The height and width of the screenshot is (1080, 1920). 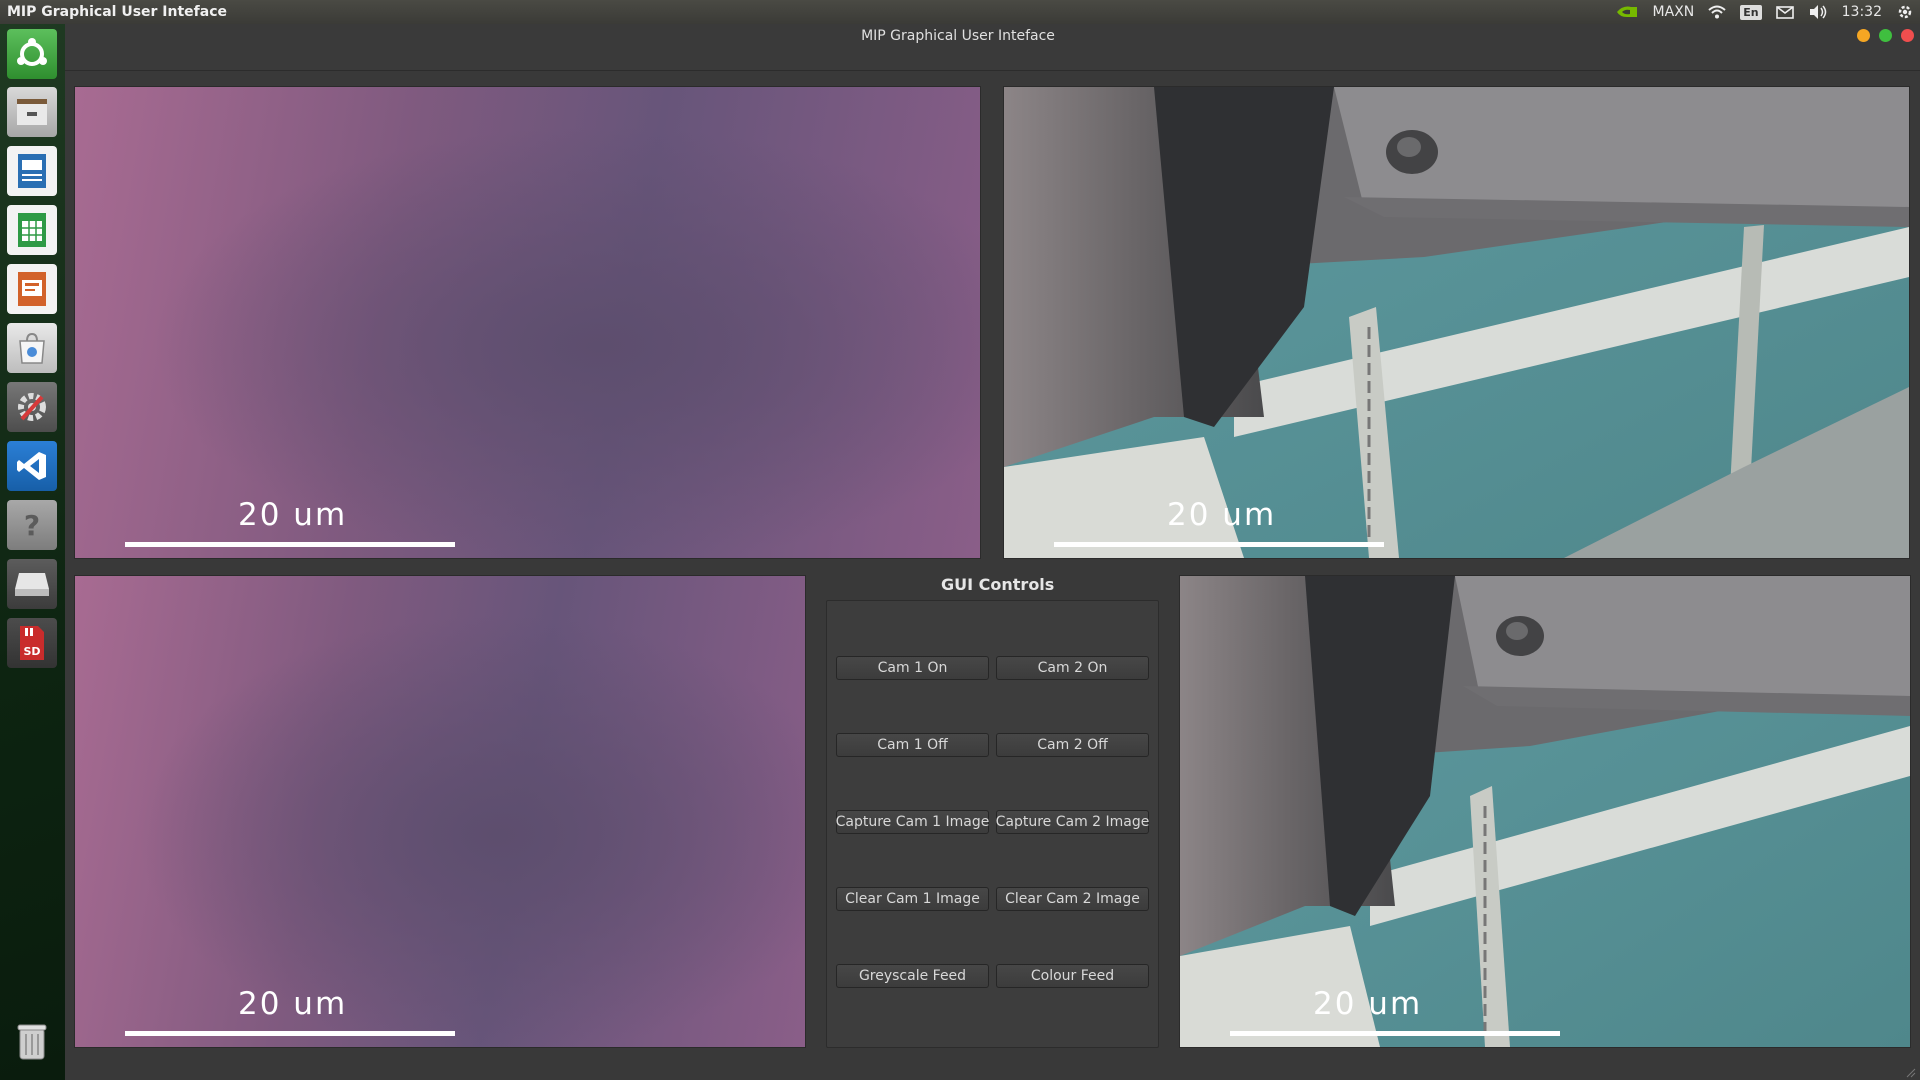 I want to click on clock: 13:32, so click(x=1862, y=12).